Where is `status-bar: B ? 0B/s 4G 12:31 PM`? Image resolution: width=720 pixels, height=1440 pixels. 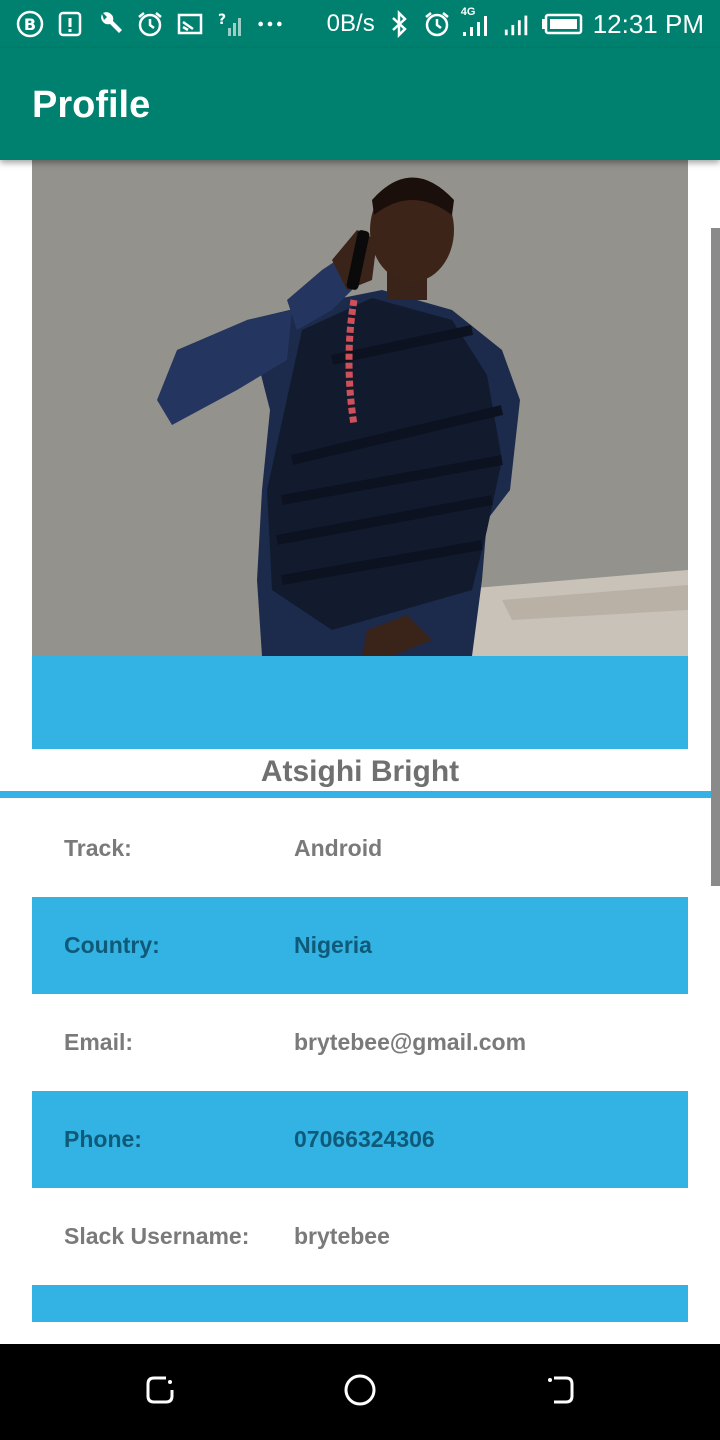
status-bar: B ? 0B/s 4G 12:31 PM is located at coordinates (360, 24).